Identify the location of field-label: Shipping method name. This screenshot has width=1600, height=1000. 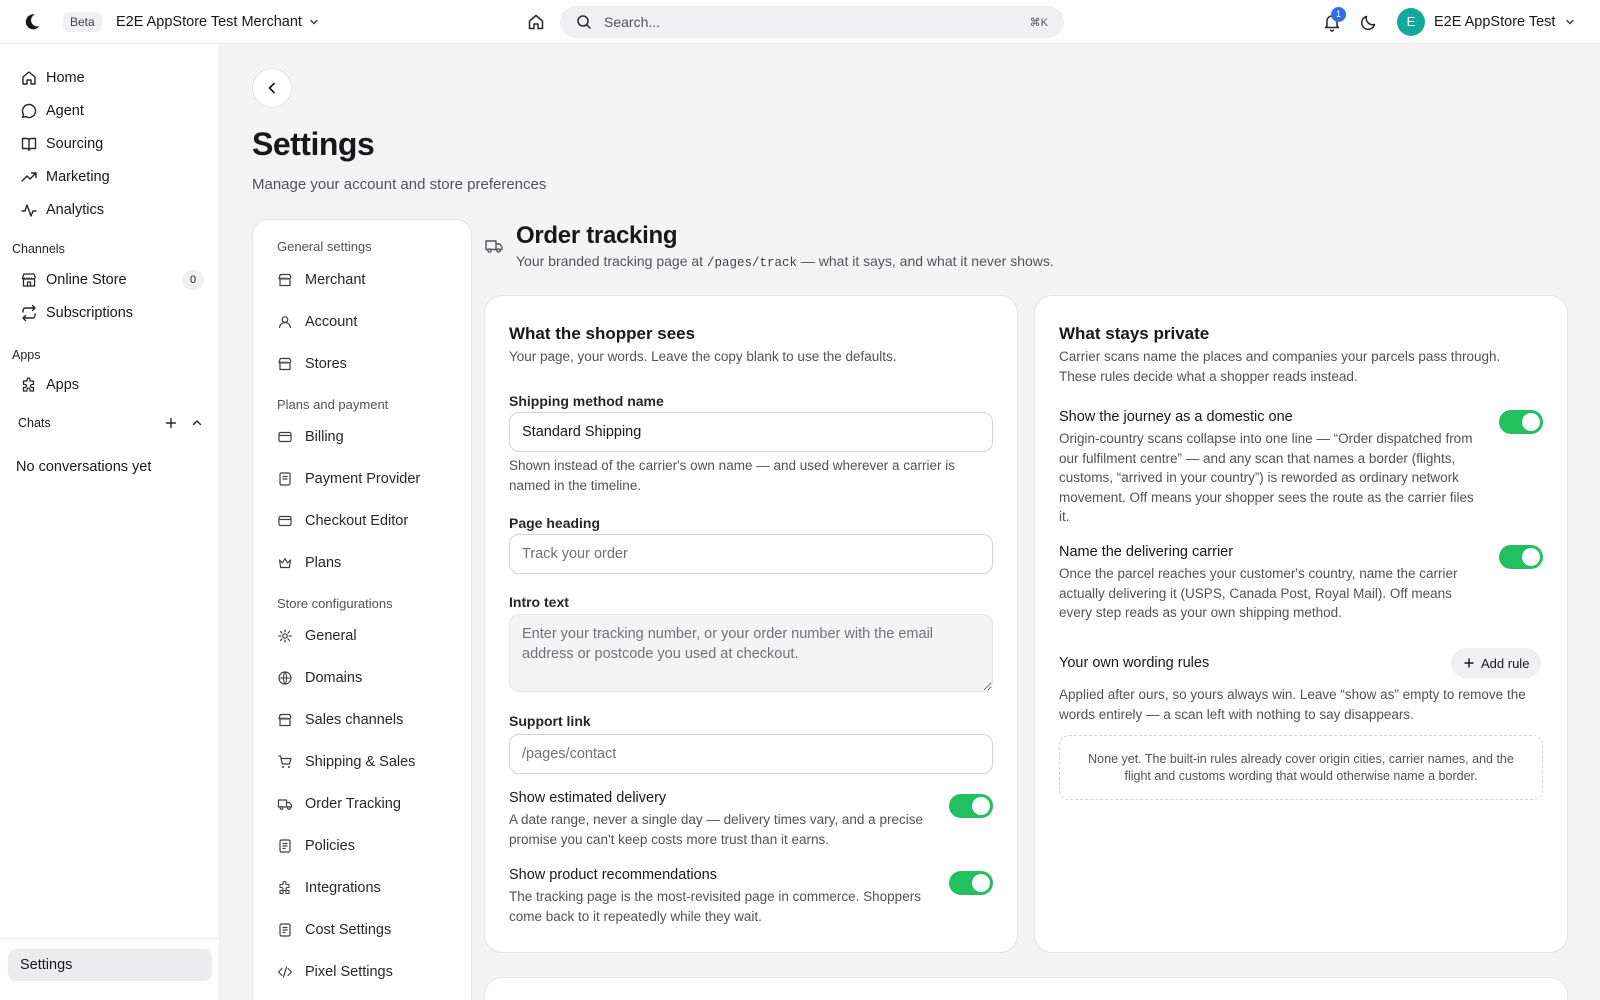
(586, 401).